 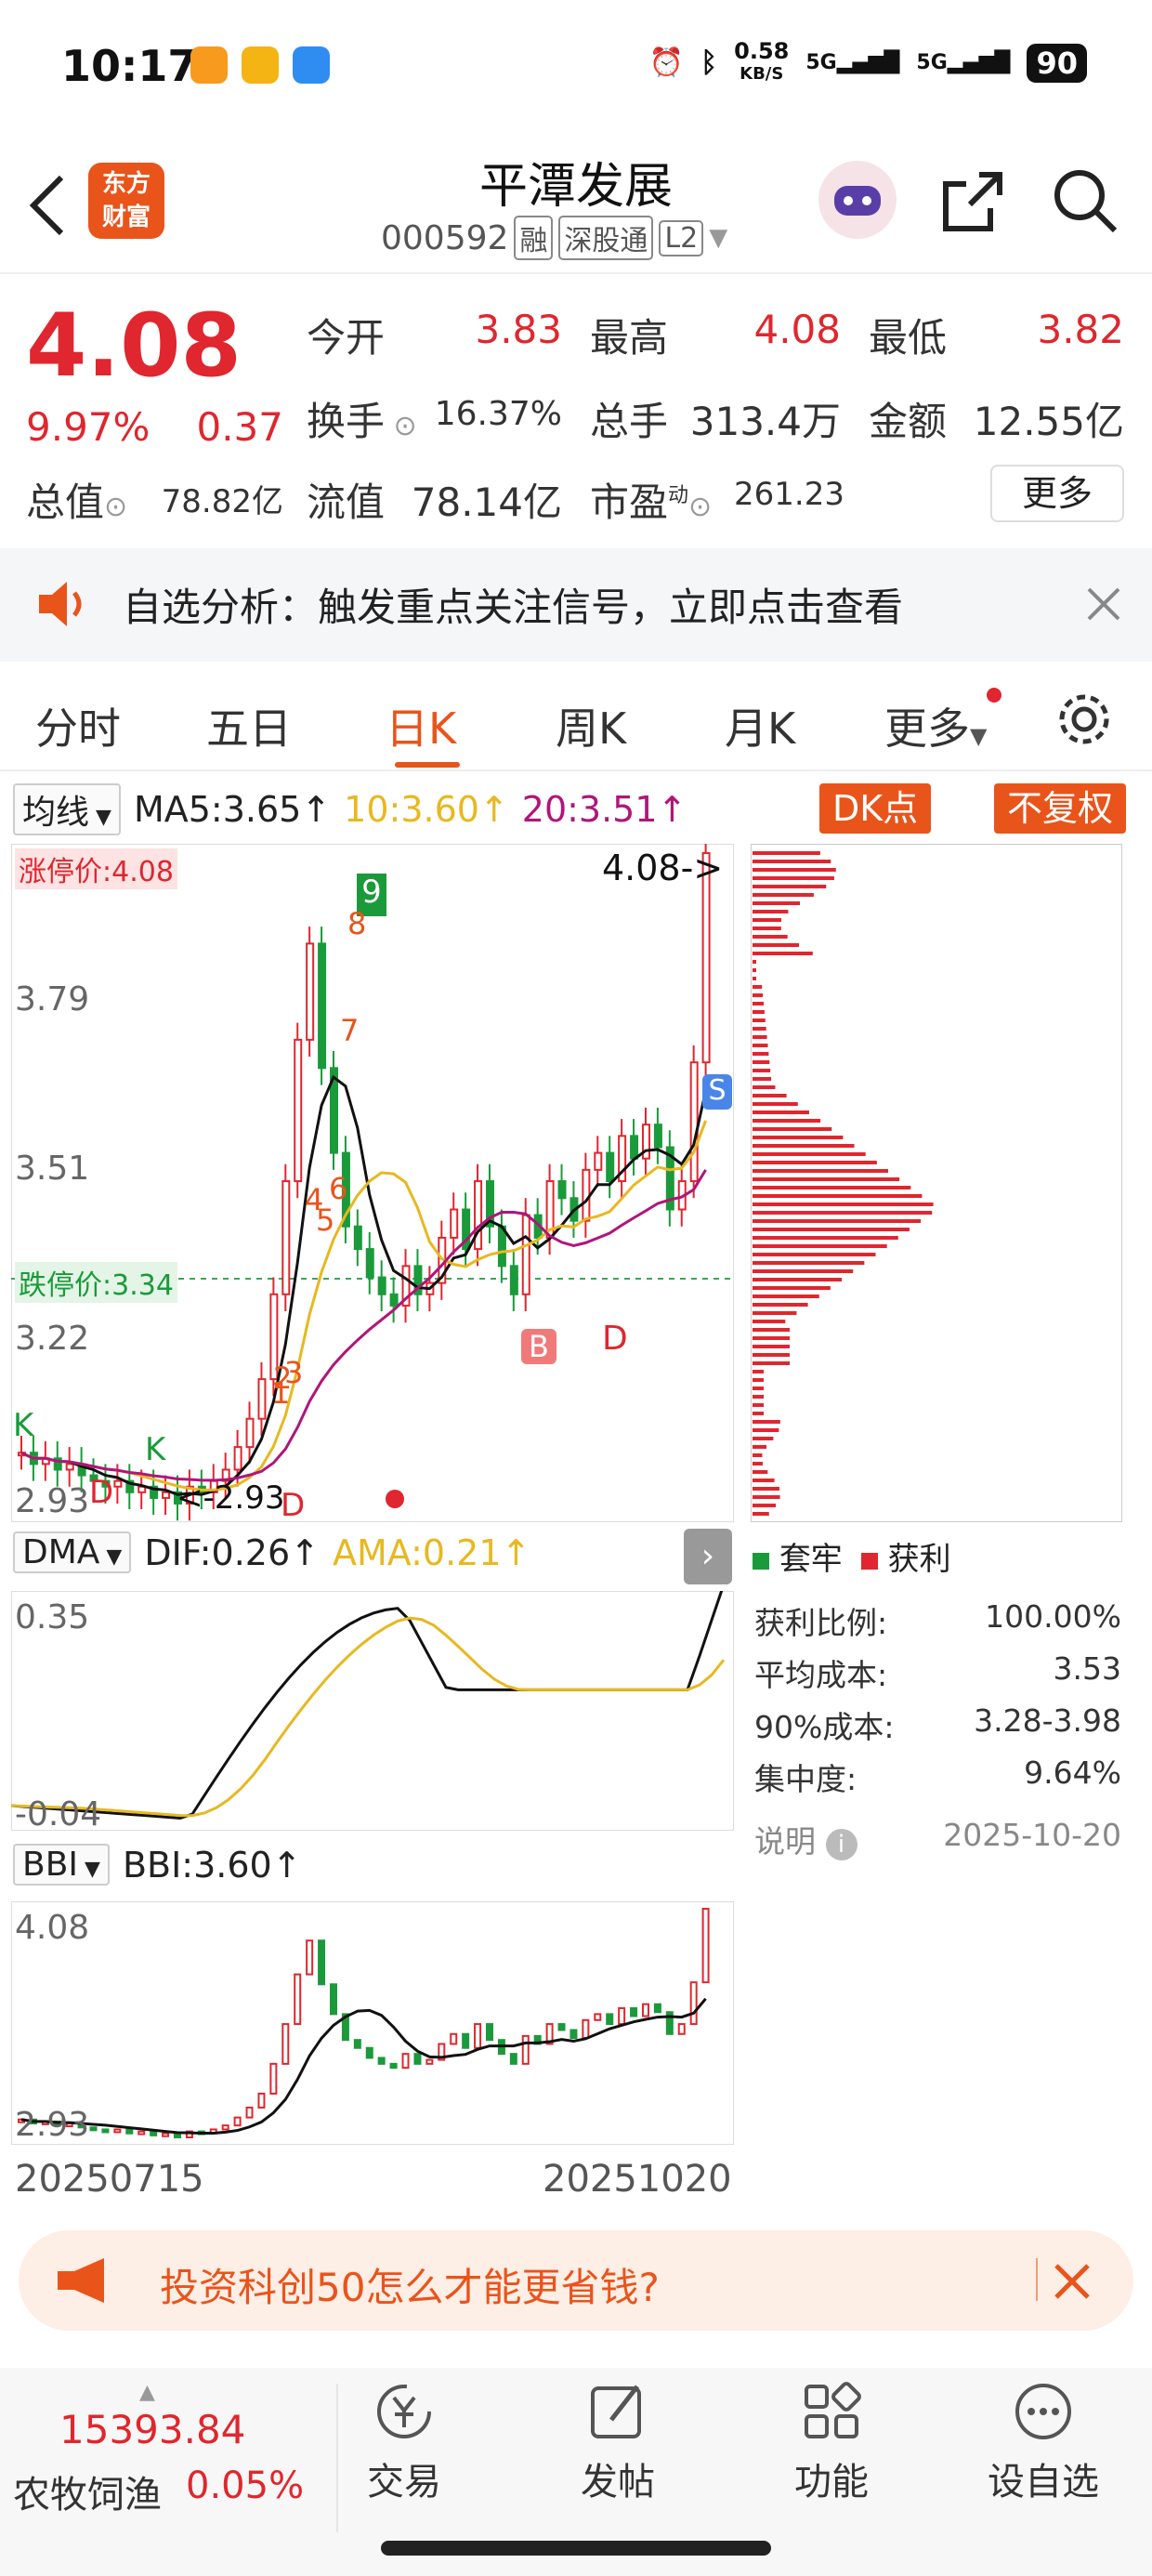 What do you see at coordinates (1043, 2442) in the screenshot?
I see `nav-add-watchlist: 设自选` at bounding box center [1043, 2442].